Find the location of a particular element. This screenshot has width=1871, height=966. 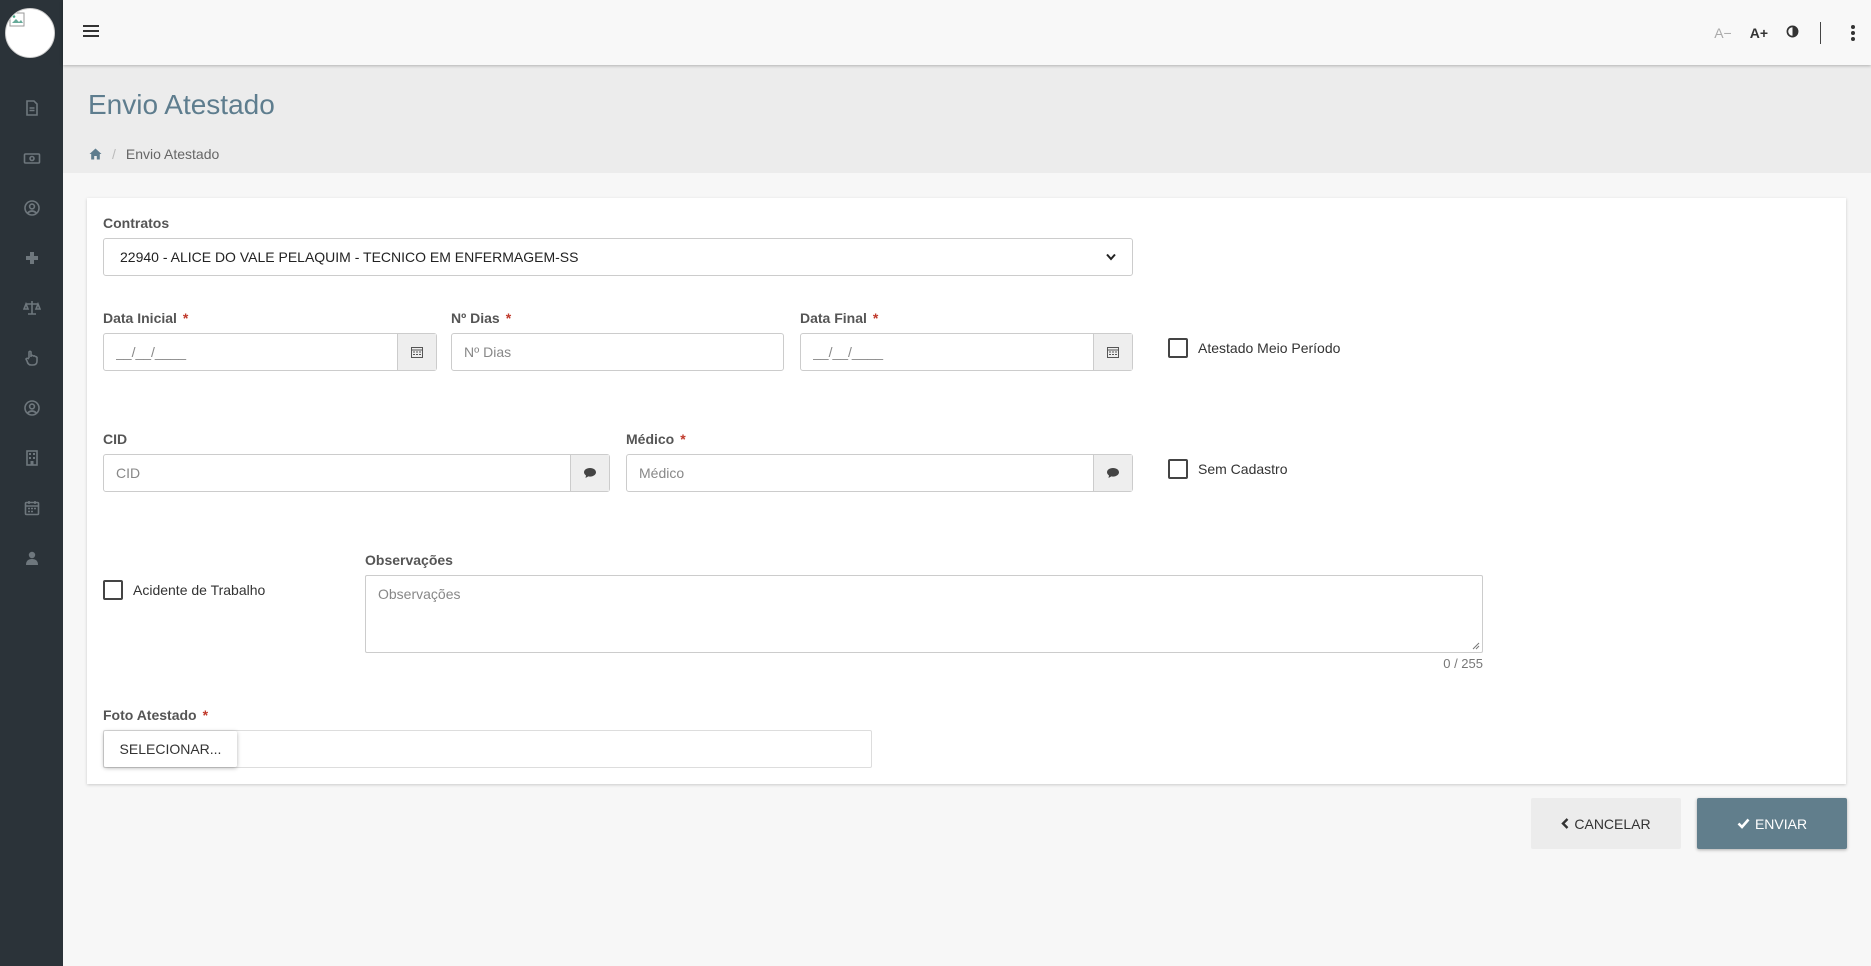

sidebar-item-calendar is located at coordinates (31, 508).